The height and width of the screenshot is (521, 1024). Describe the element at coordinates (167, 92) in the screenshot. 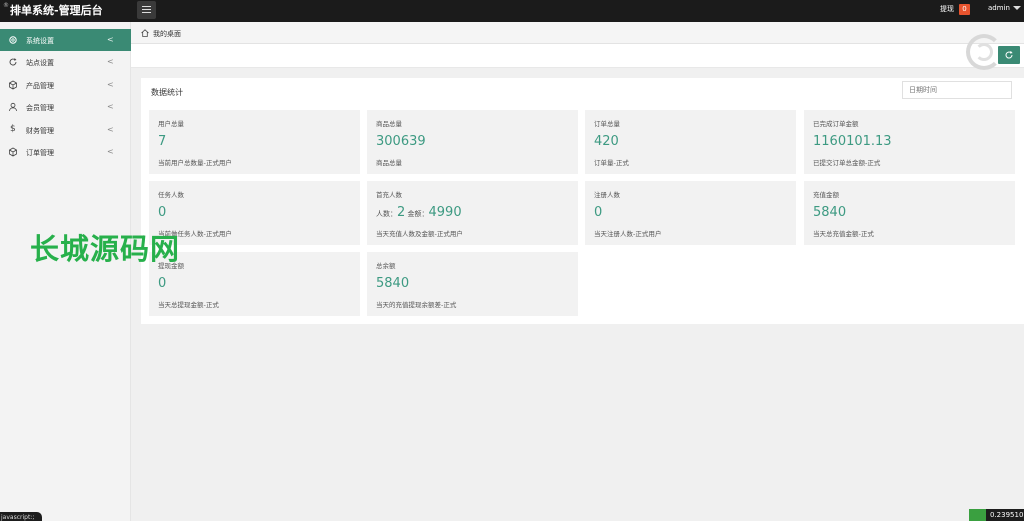

I see `panel-title: 数据统计` at that location.